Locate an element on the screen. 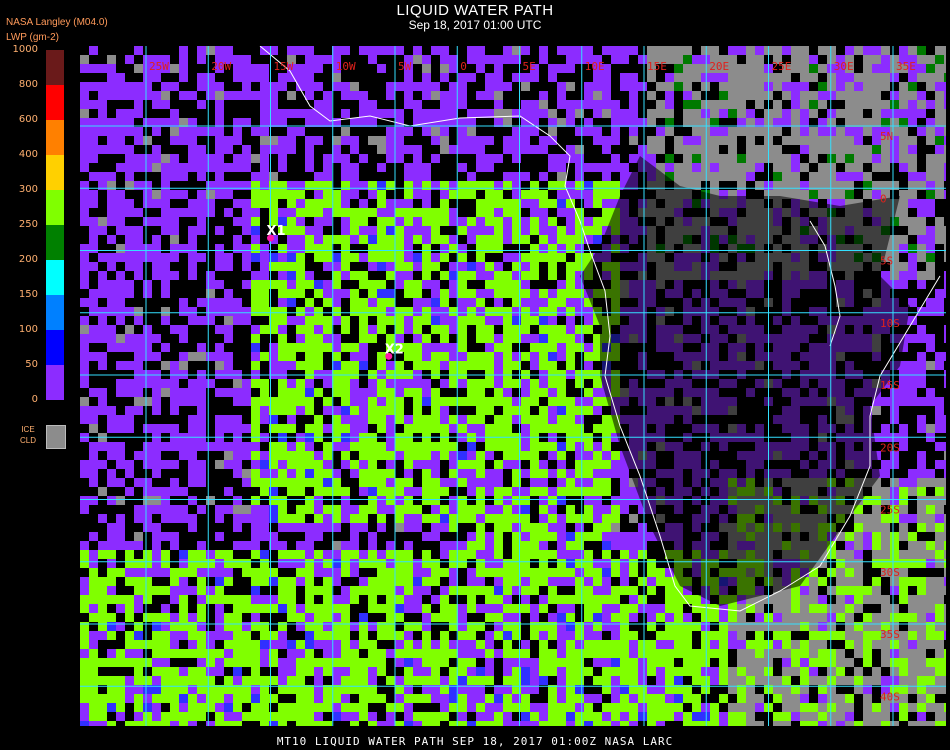 This screenshot has height=750, width=950. ice-cloud-swatch is located at coordinates (56, 437).